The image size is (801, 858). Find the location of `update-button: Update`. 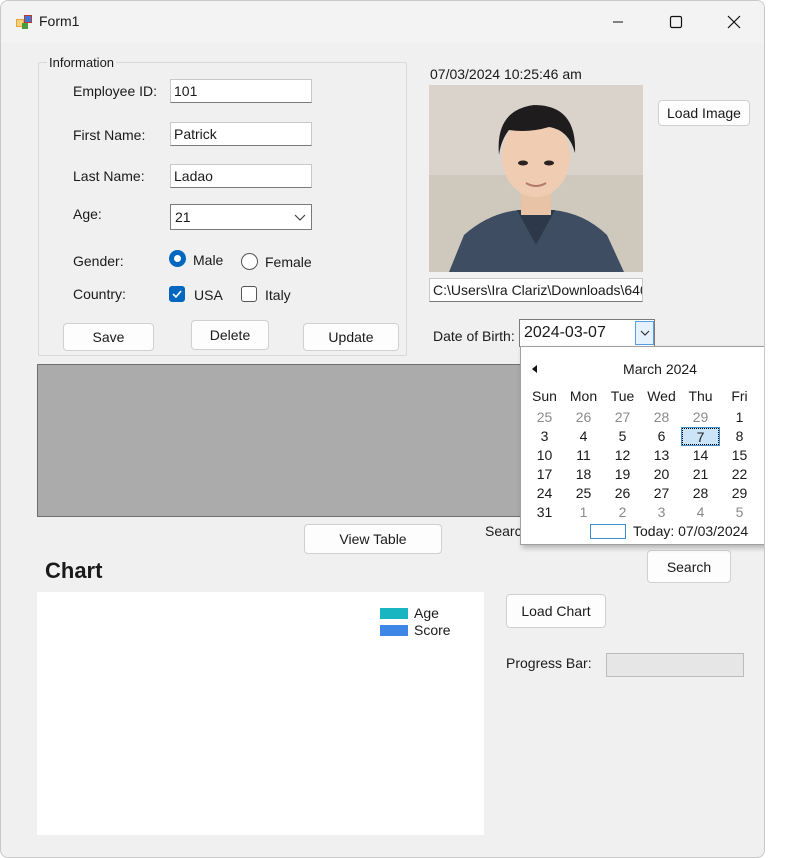

update-button: Update is located at coordinates (351, 337).